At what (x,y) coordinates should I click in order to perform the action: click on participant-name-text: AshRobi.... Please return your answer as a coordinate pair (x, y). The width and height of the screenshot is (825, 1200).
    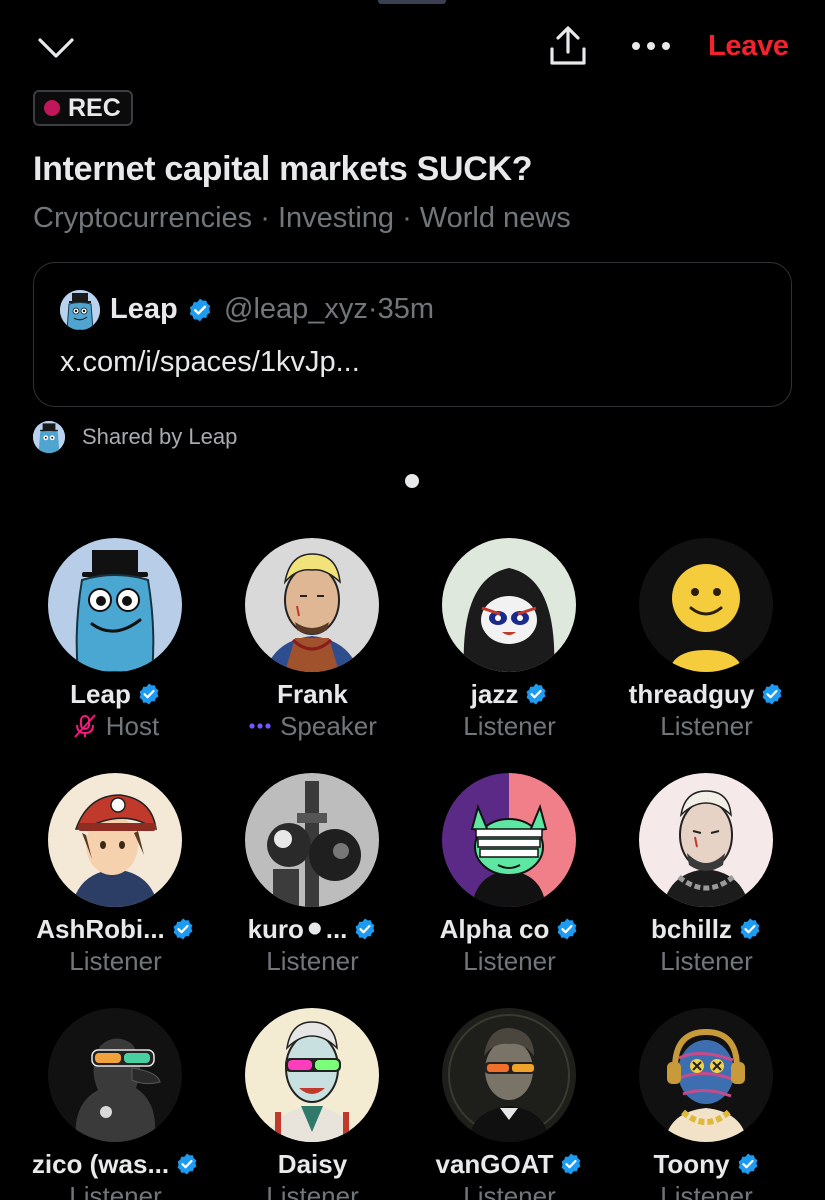
    Looking at the image, I should click on (100, 928).